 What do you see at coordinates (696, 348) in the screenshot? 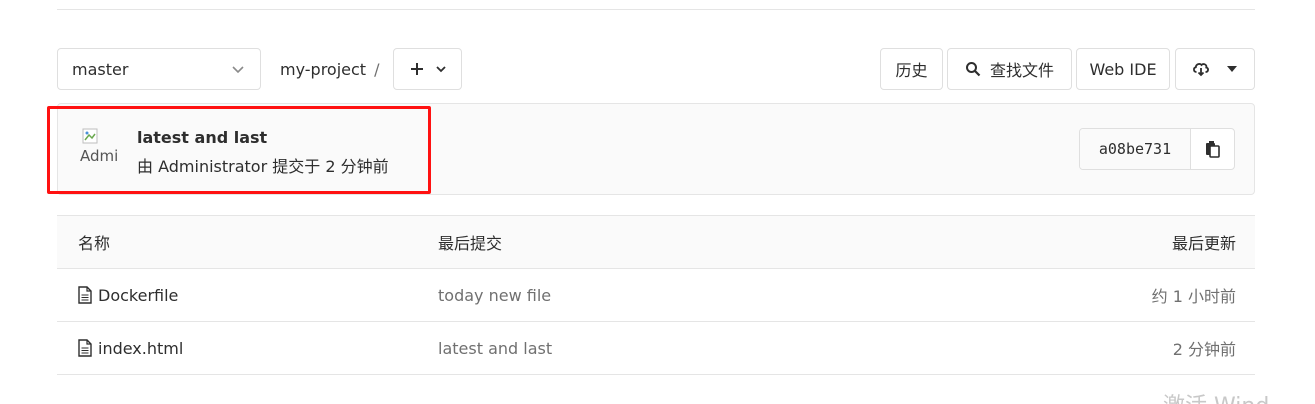
I see `file-last-commit: latest and last` at bounding box center [696, 348].